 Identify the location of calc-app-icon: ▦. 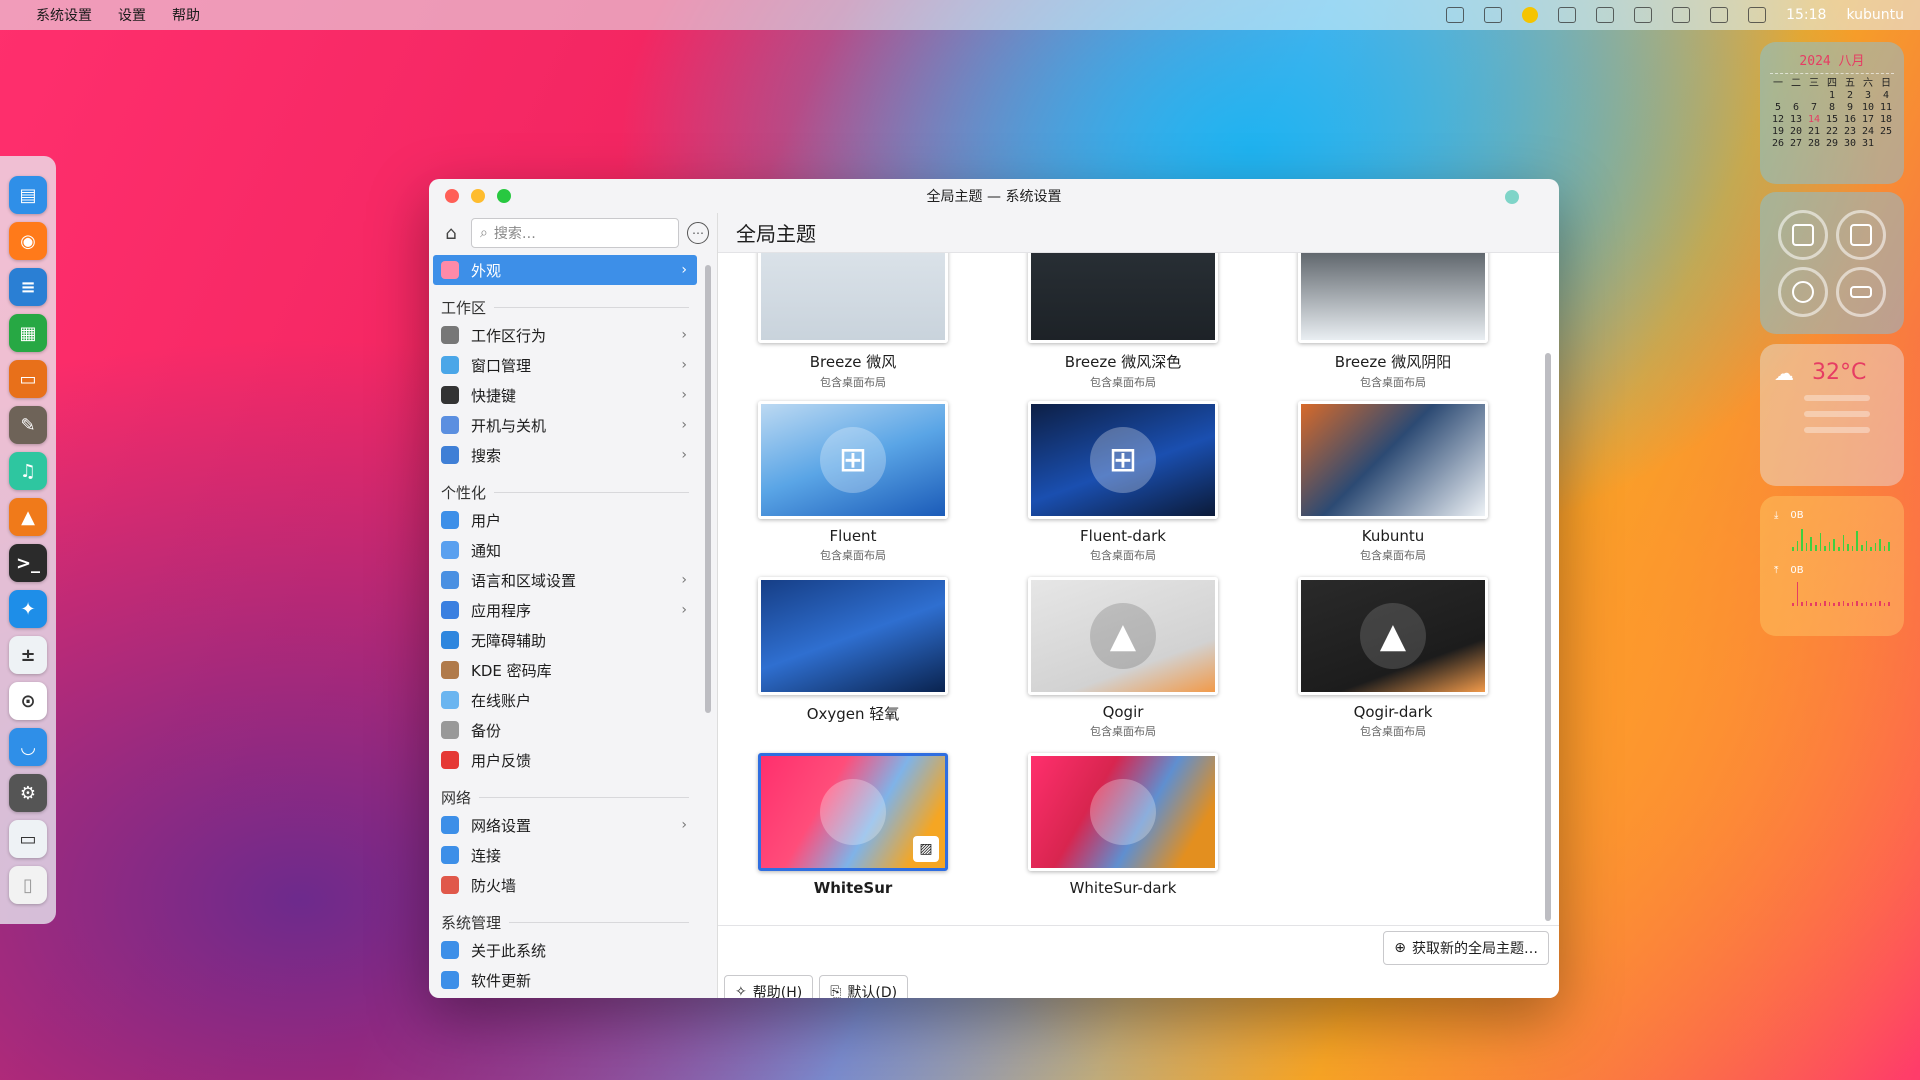
(28, 333).